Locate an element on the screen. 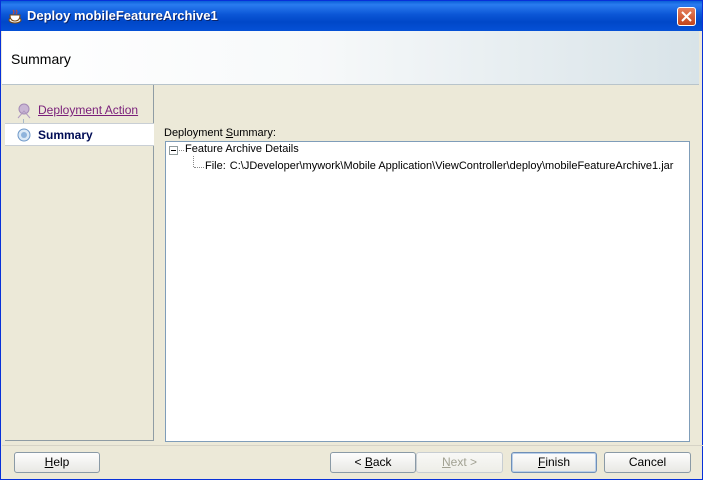  next-button: Next > is located at coordinates (459, 462).